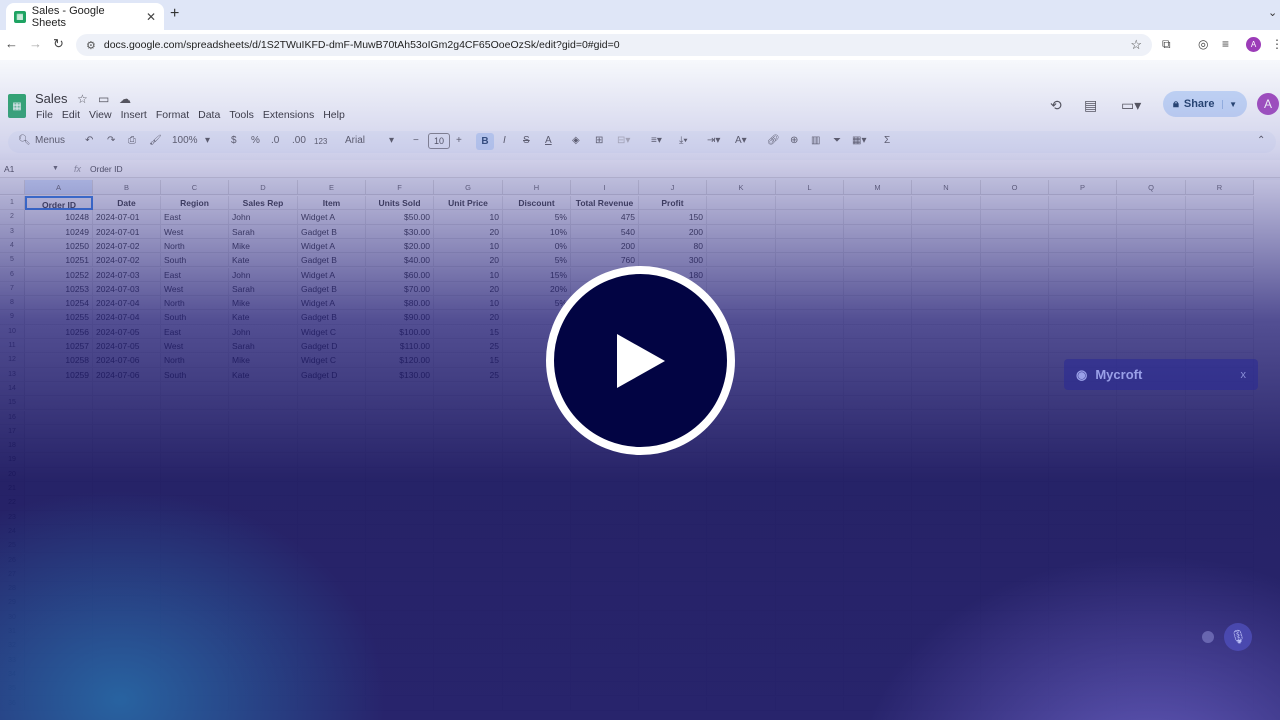 This screenshot has height=720, width=1280. Describe the element at coordinates (127, 303) in the screenshot. I see `table-cell: 2024-07-04` at that location.